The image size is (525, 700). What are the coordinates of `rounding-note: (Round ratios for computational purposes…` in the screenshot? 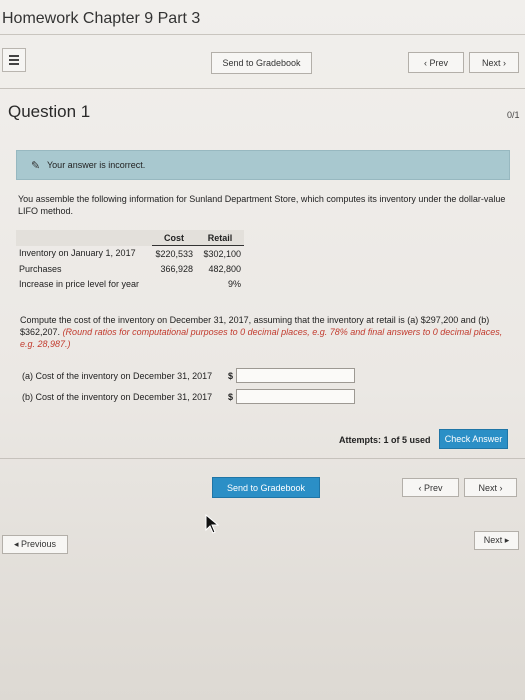 It's located at (261, 338).